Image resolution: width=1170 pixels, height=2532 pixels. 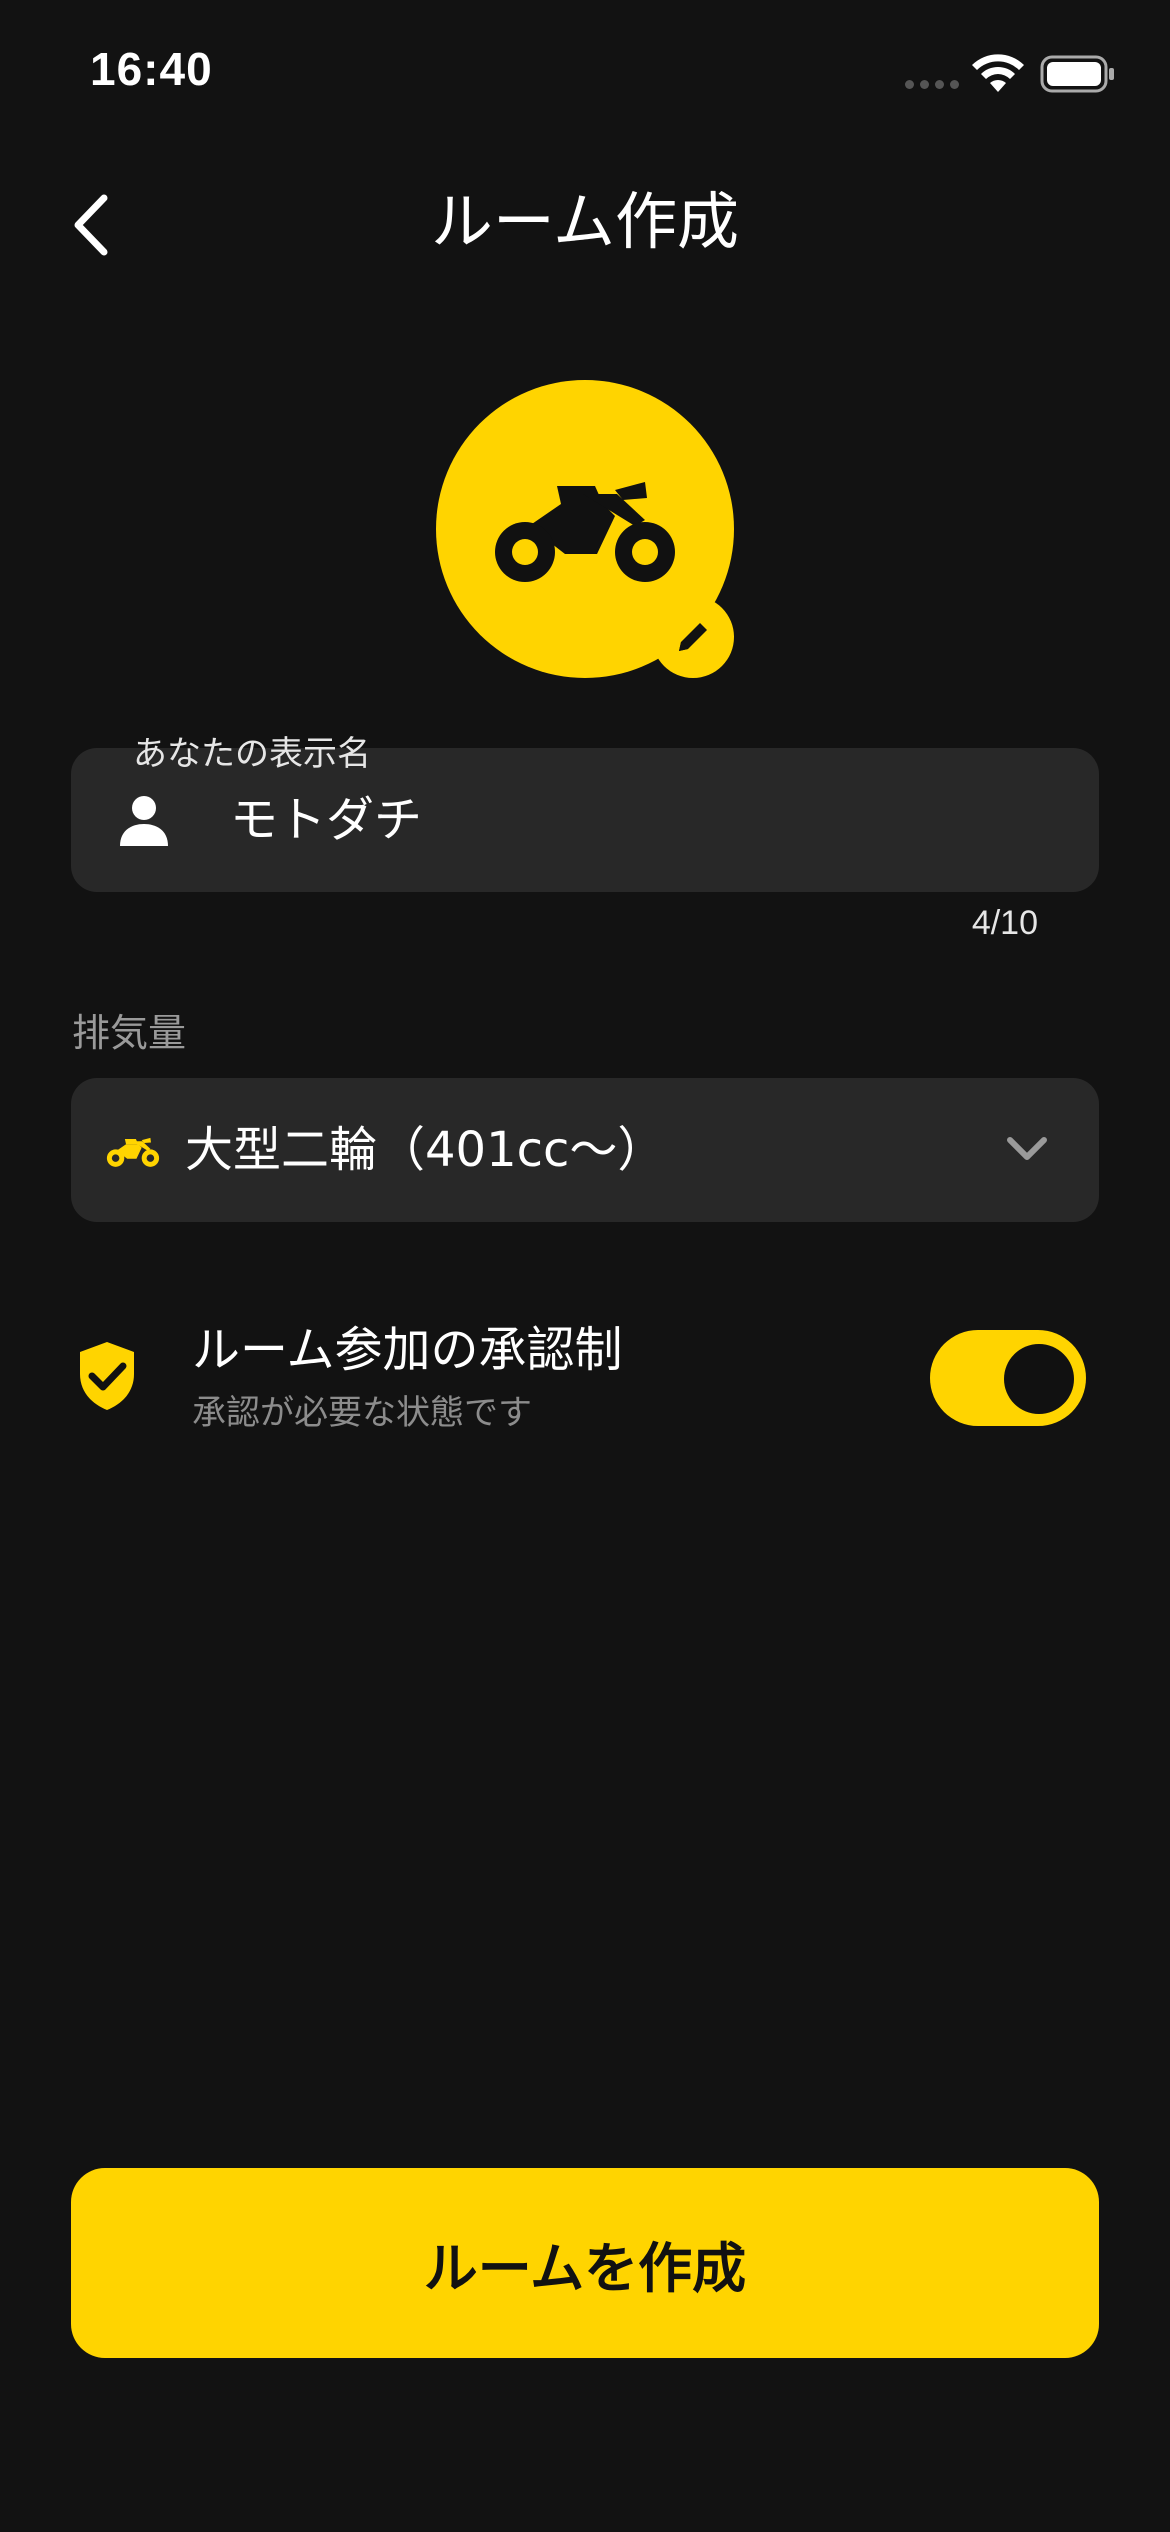 I want to click on pencil-icon, so click(x=693, y=637).